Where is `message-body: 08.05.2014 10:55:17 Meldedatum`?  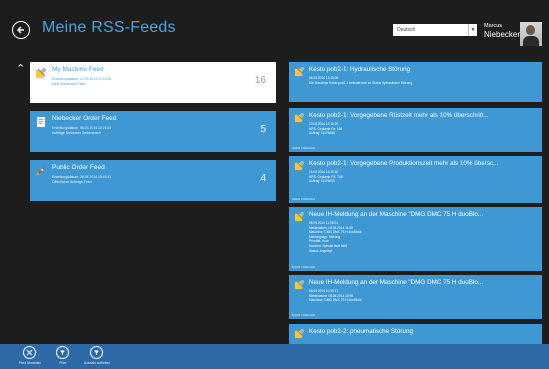
message-body: 08.05.2014 10:55:17 Meldedatum is located at coordinates (423, 296).